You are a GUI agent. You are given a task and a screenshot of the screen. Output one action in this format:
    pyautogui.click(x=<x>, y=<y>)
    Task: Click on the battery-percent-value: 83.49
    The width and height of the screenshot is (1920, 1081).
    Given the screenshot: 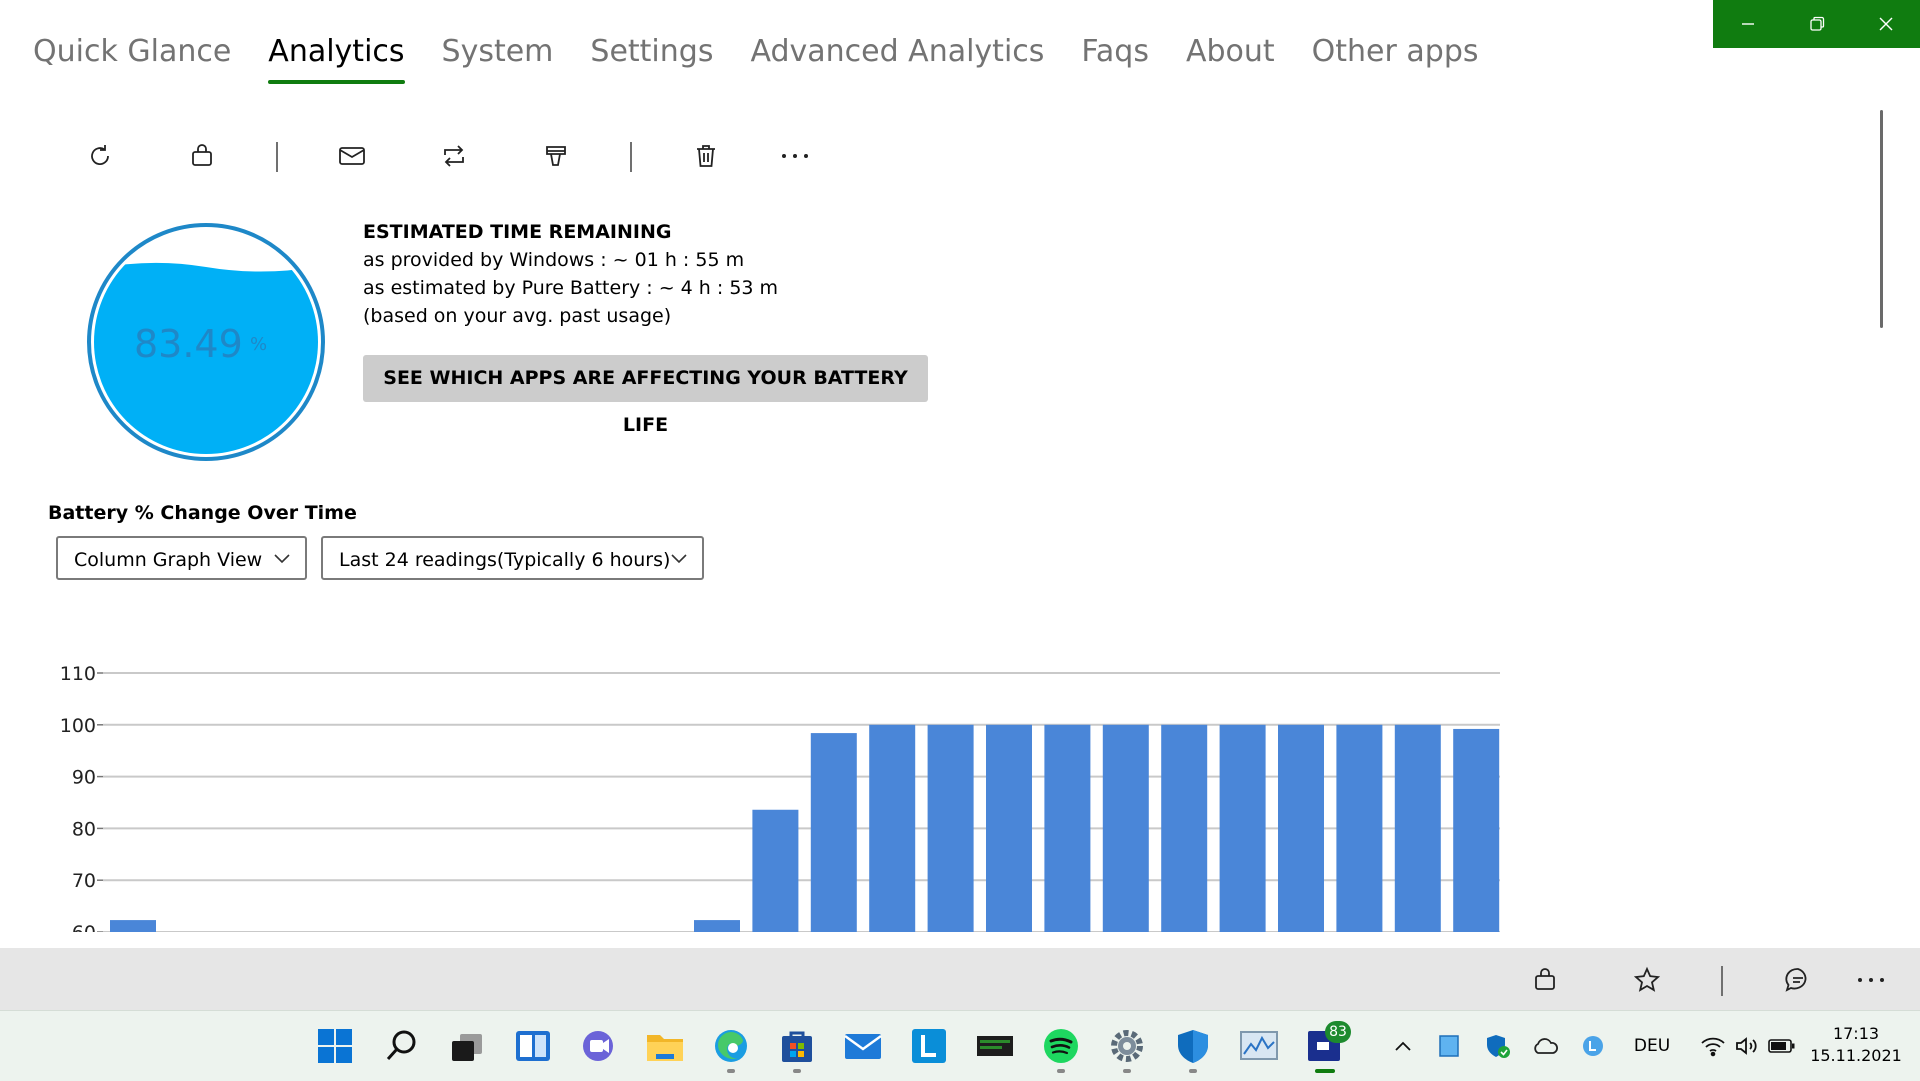 What is the action you would take?
    pyautogui.click(x=188, y=344)
    